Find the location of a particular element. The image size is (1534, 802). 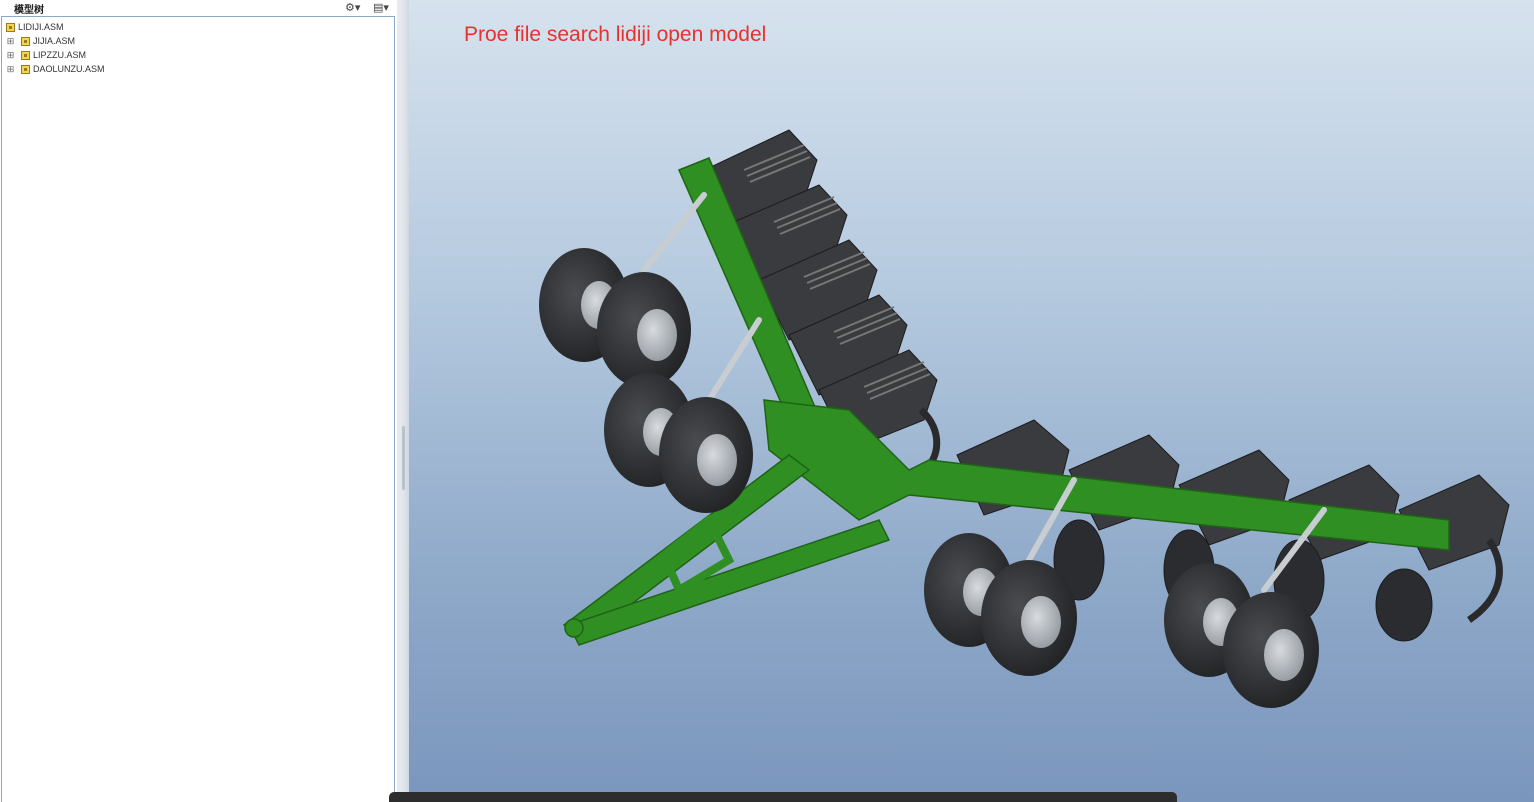

panel-splitter is located at coordinates (403, 401).